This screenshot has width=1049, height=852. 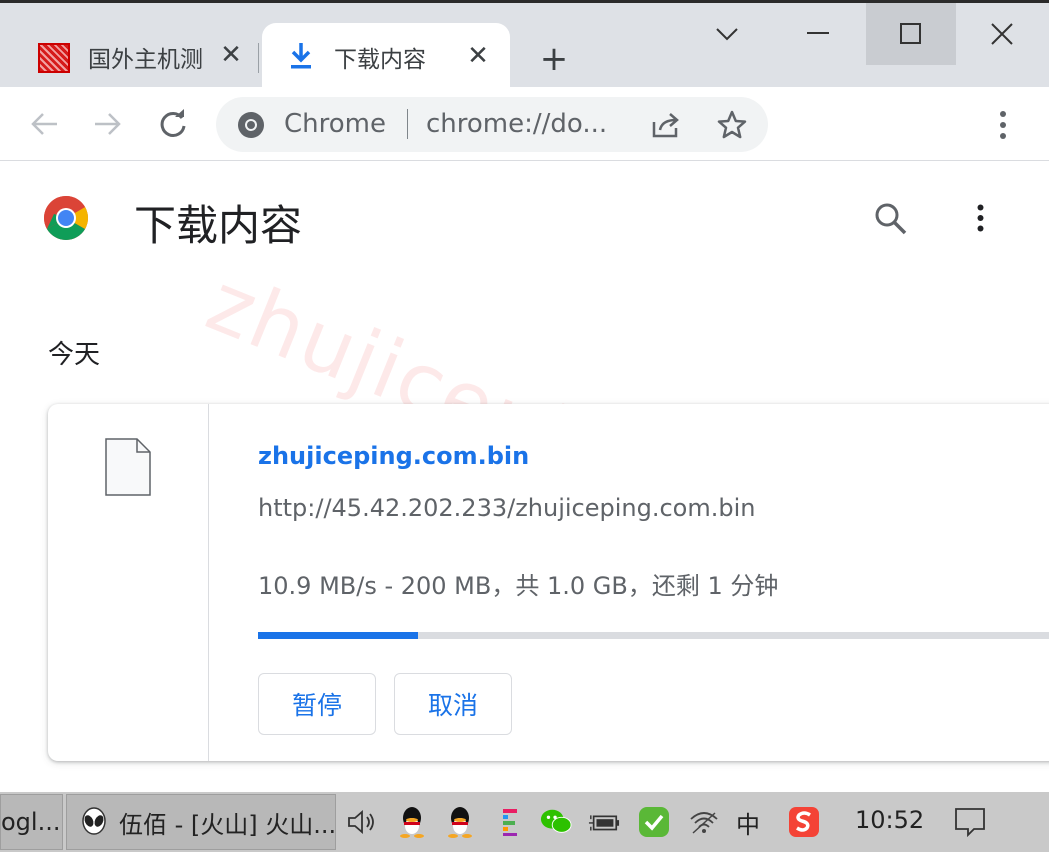 I want to click on forward-button, so click(x=108, y=124).